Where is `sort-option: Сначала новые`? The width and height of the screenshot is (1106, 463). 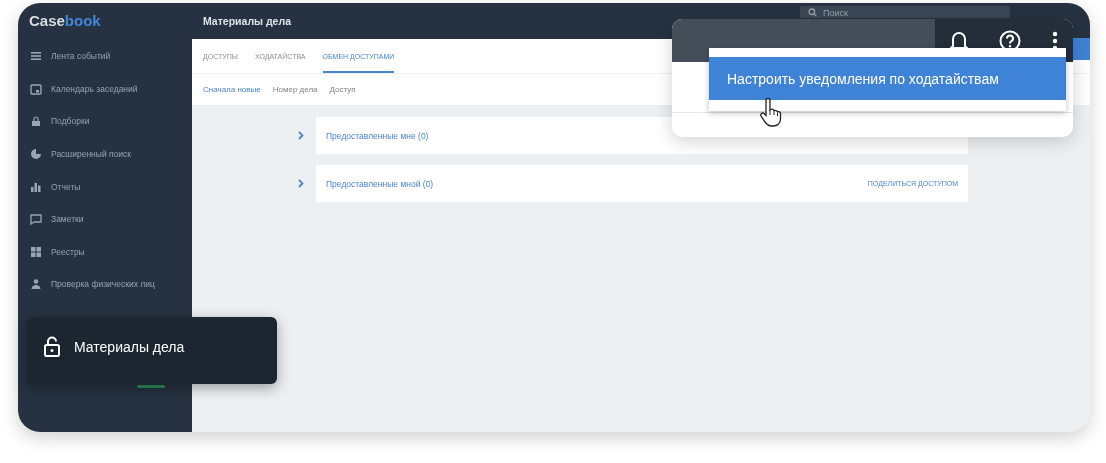
sort-option: Сначала новые is located at coordinates (232, 89).